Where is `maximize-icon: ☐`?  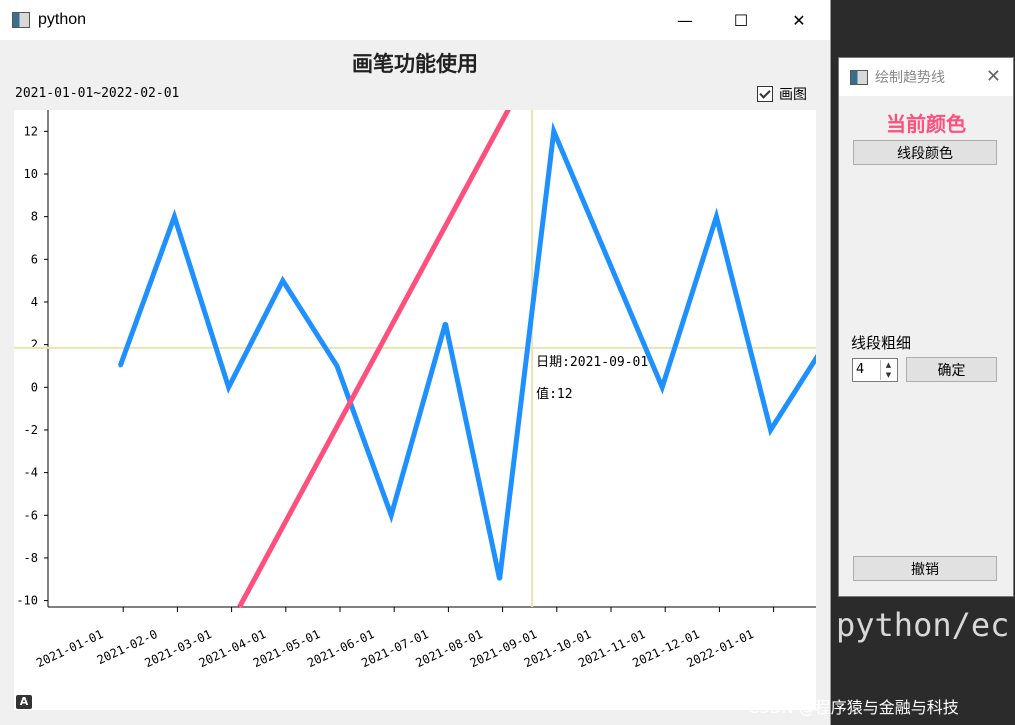 maximize-icon: ☐ is located at coordinates (741, 20).